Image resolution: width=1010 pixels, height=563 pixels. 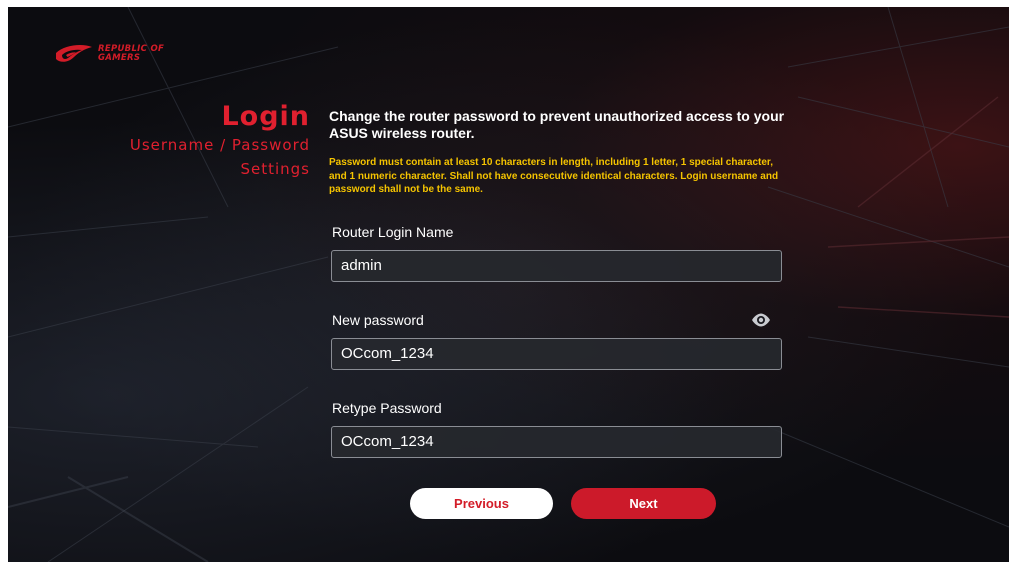 I want to click on eye-icon, so click(x=761, y=320).